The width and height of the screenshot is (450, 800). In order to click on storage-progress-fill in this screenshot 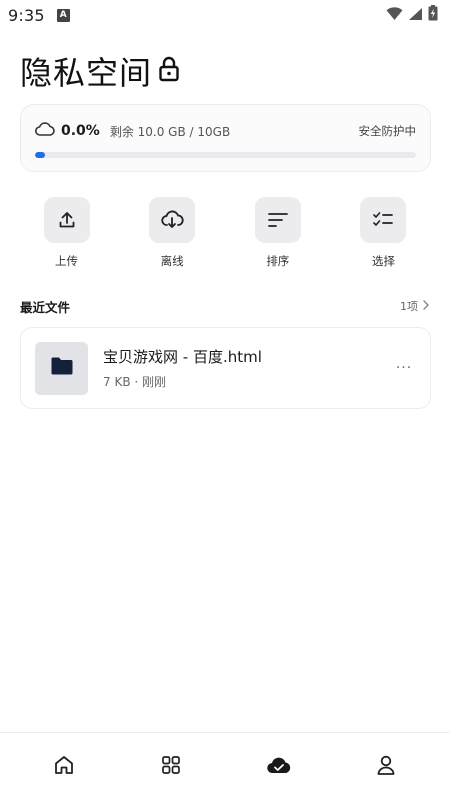, I will do `click(40, 155)`.